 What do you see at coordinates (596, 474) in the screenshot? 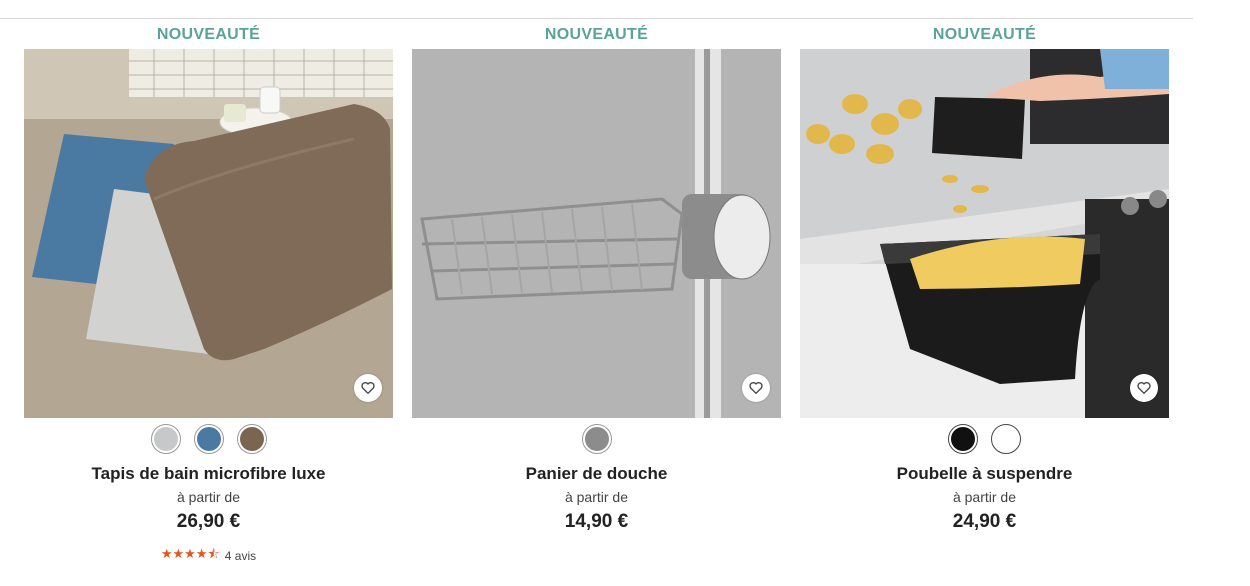
I see `product-name: Panier de douche` at bounding box center [596, 474].